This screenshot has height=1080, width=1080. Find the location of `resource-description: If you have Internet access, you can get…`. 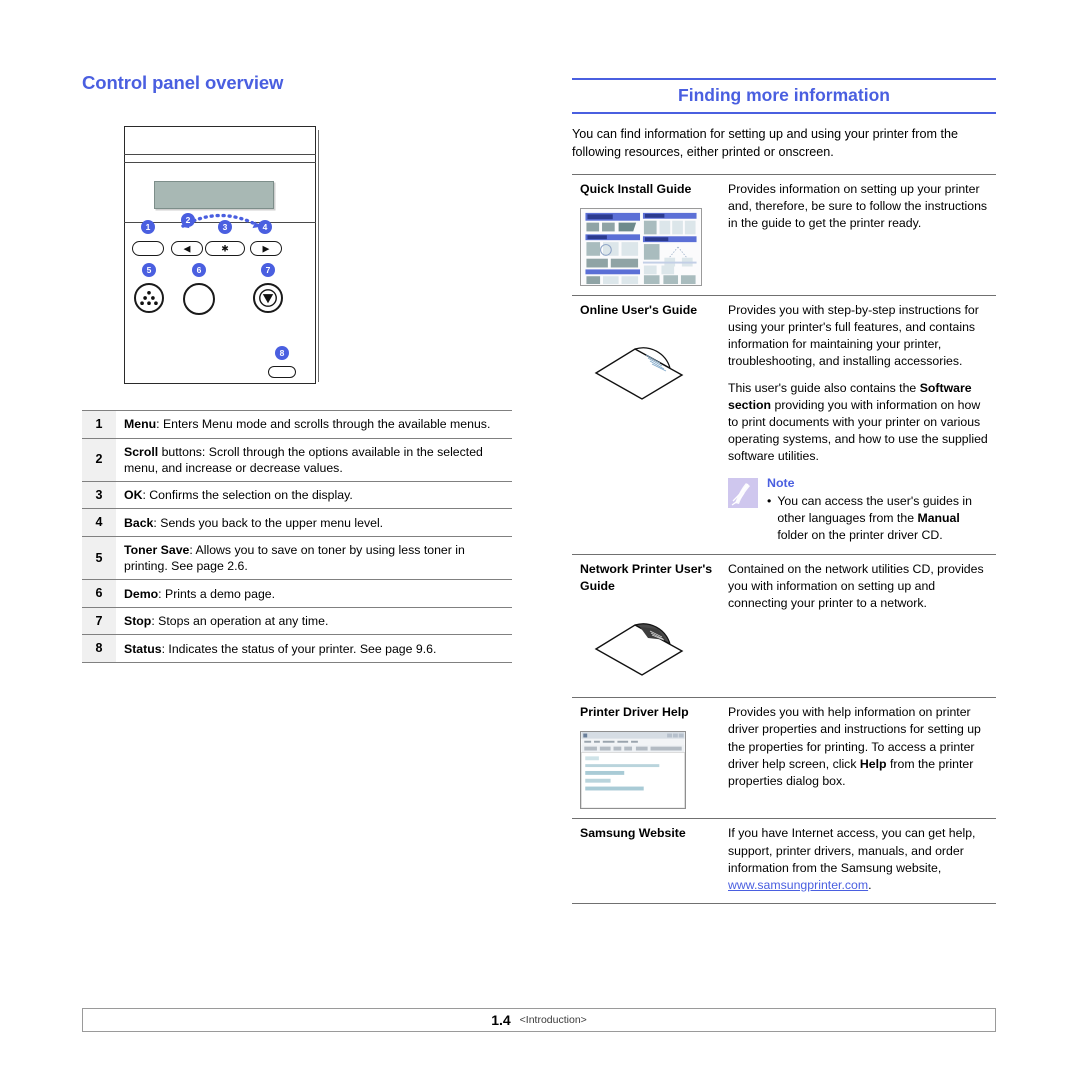

resource-description: If you have Internet access, you can get… is located at coordinates (860, 859).